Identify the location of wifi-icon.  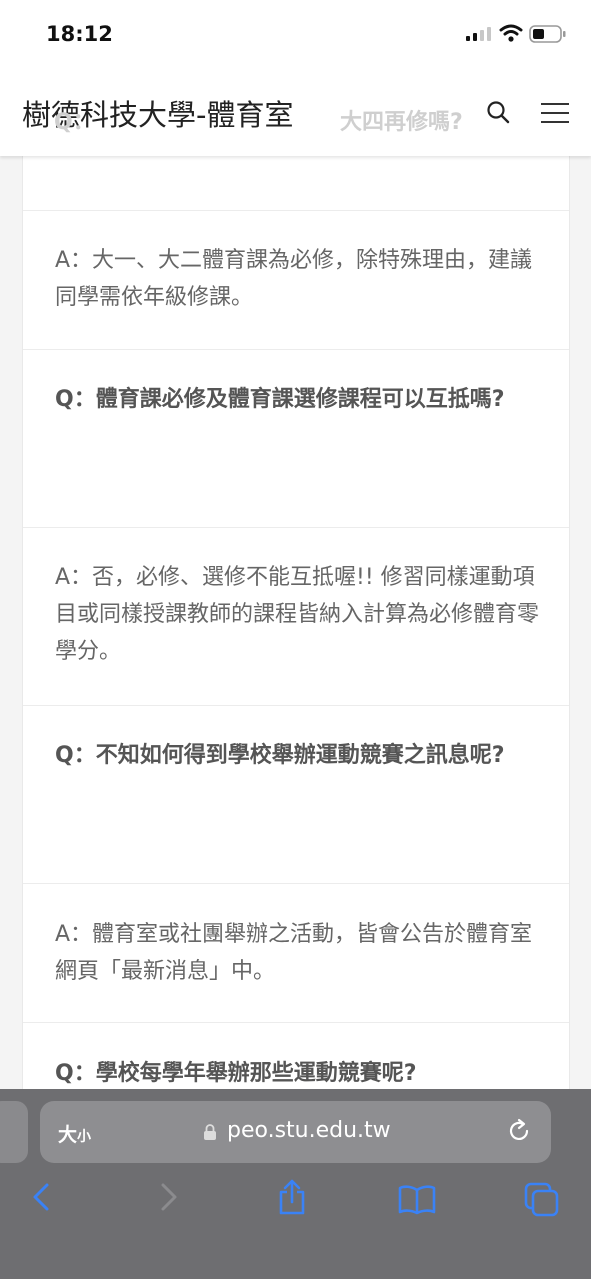
(511, 33).